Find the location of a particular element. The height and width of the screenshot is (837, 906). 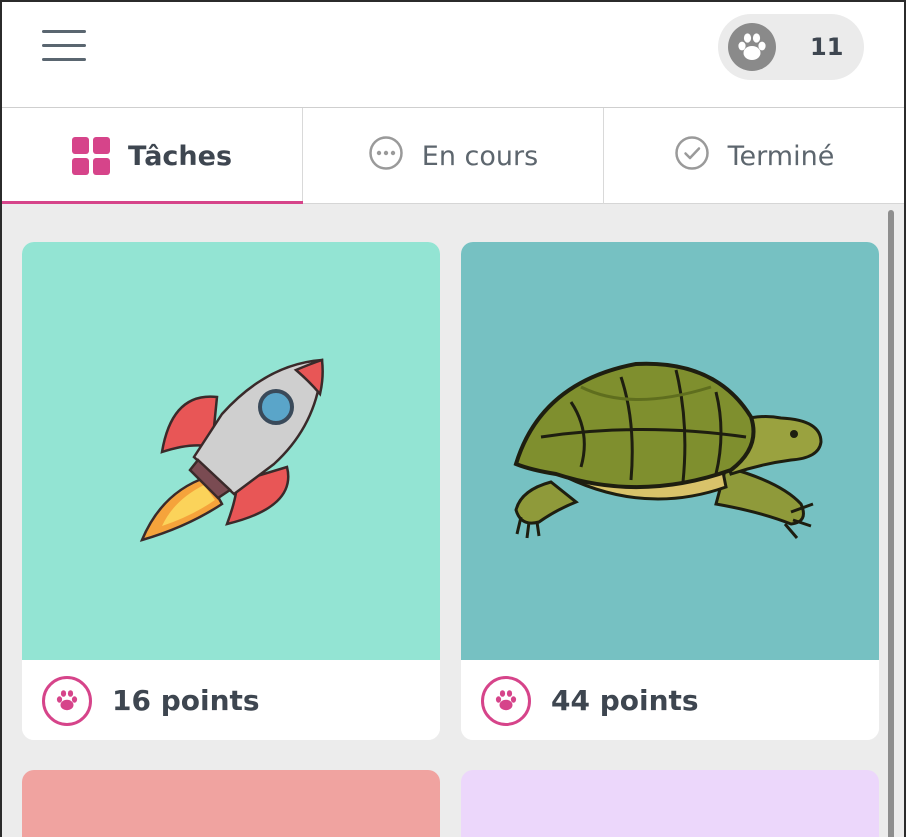

card-footer: 16 points is located at coordinates (231, 700).